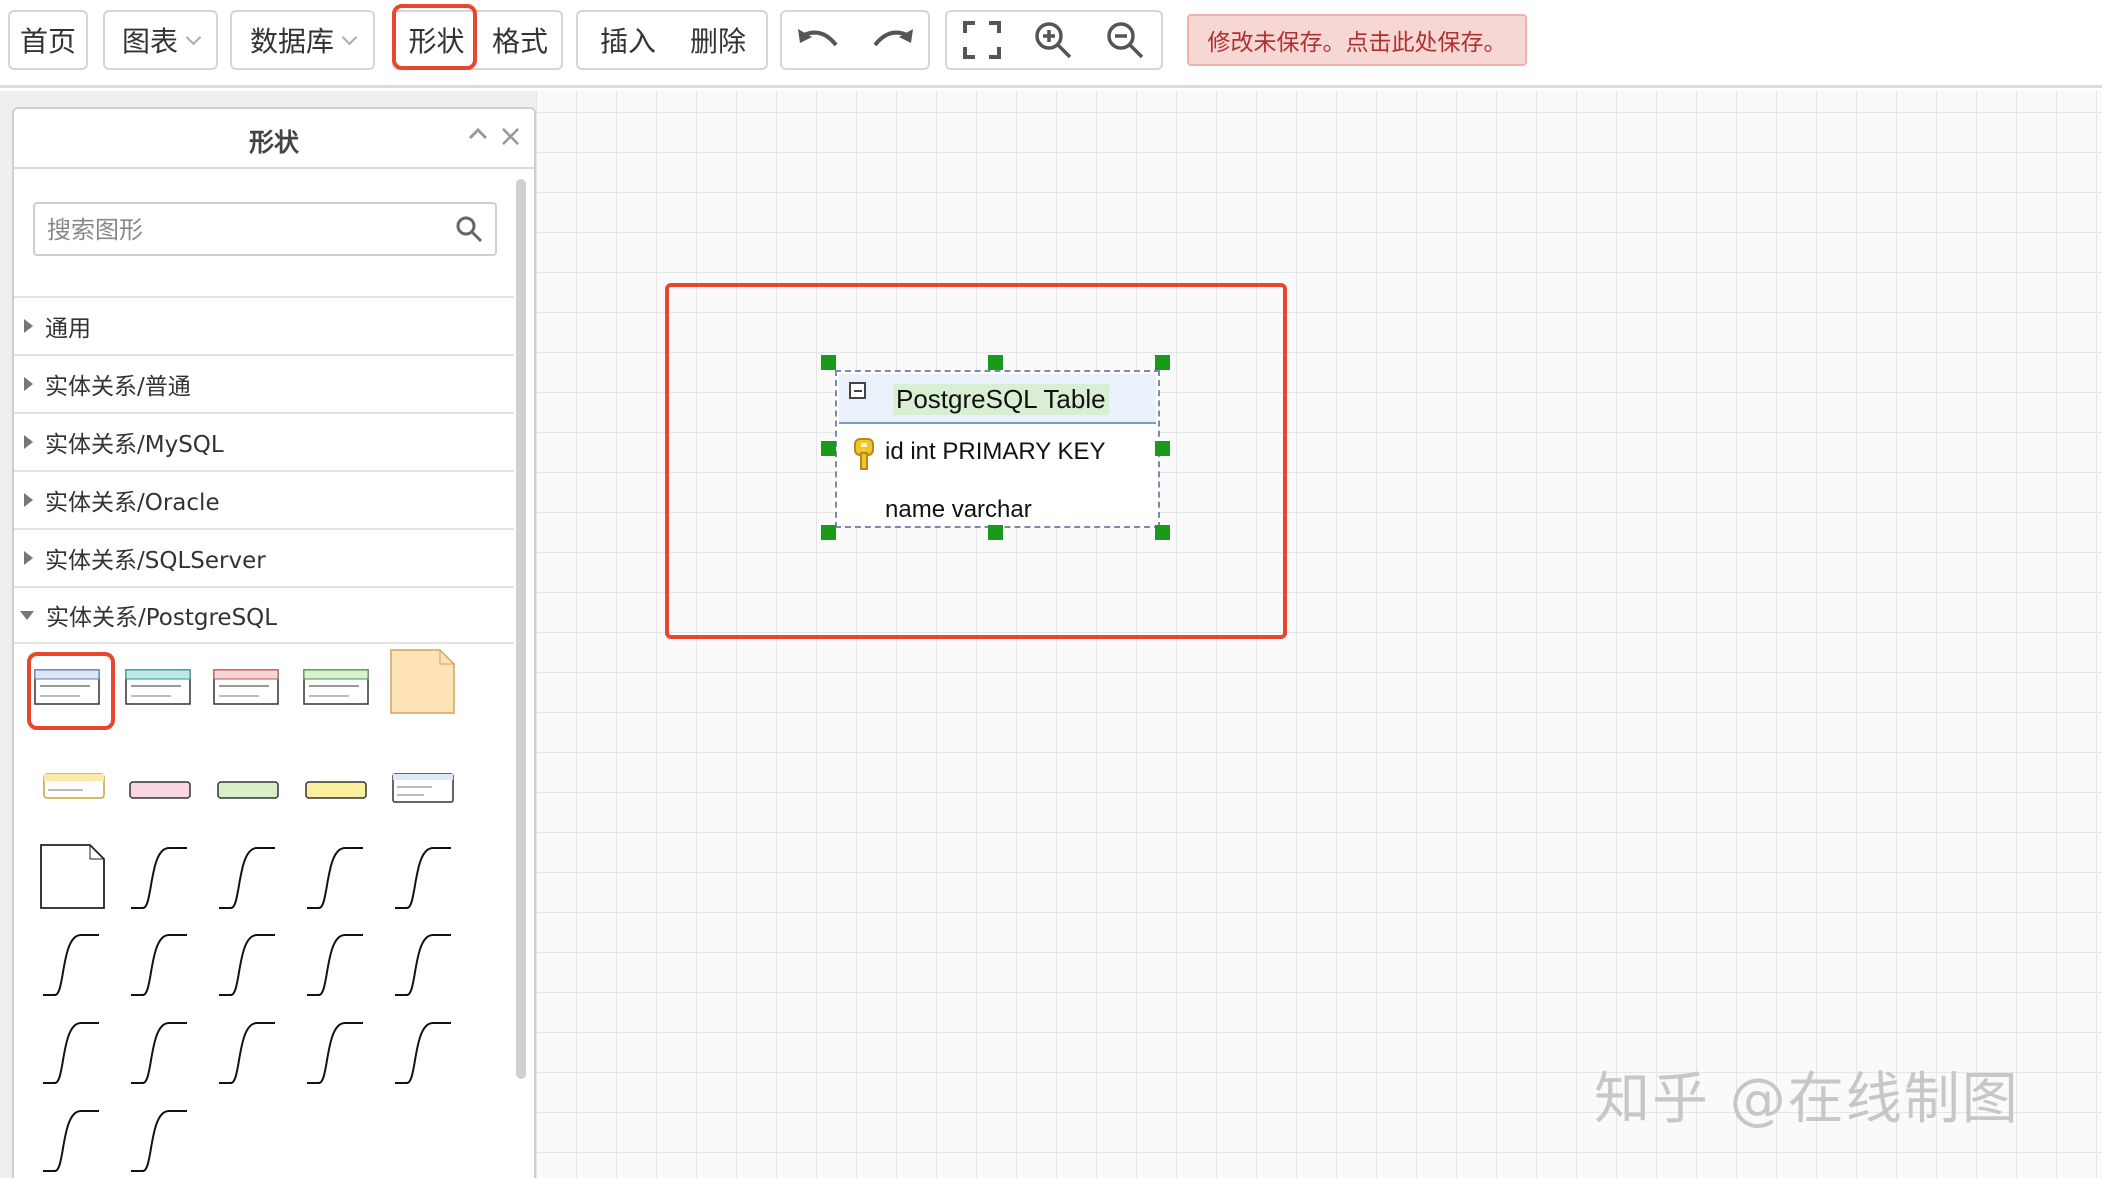 The height and width of the screenshot is (1179, 2102). I want to click on panel-title: 形状, so click(273, 142).